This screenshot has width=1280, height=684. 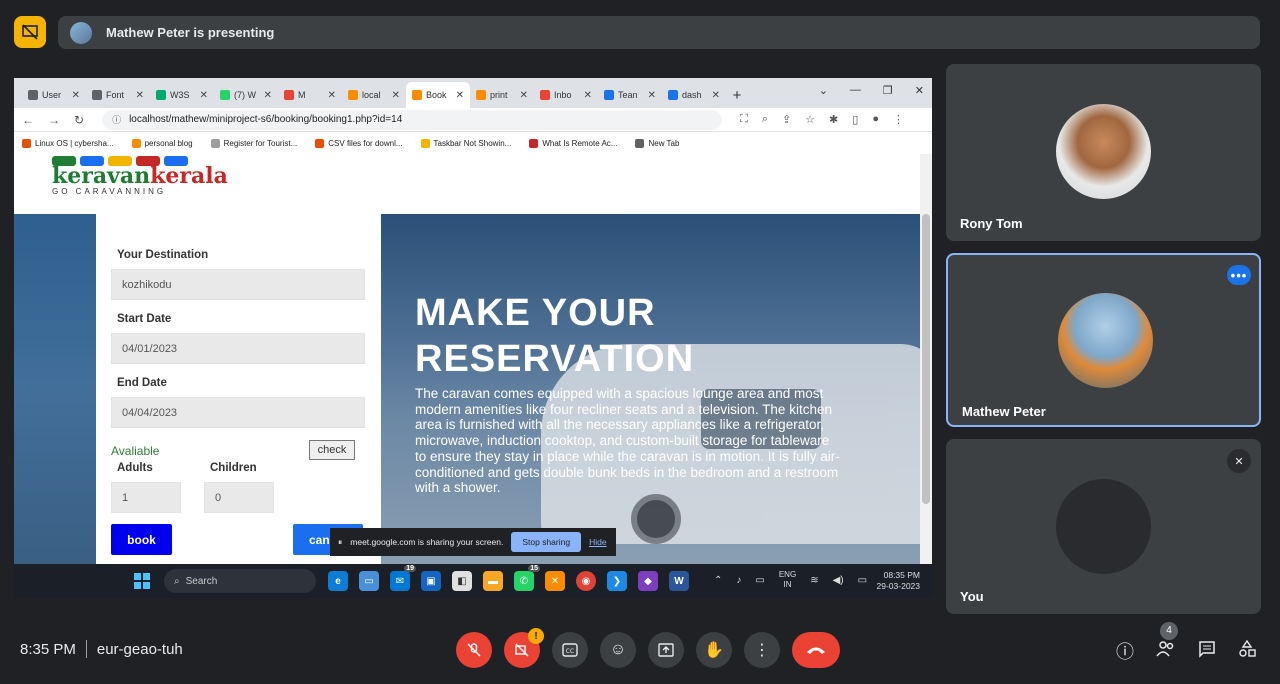 I want to click on destination-label: Your Destination, so click(x=163, y=255).